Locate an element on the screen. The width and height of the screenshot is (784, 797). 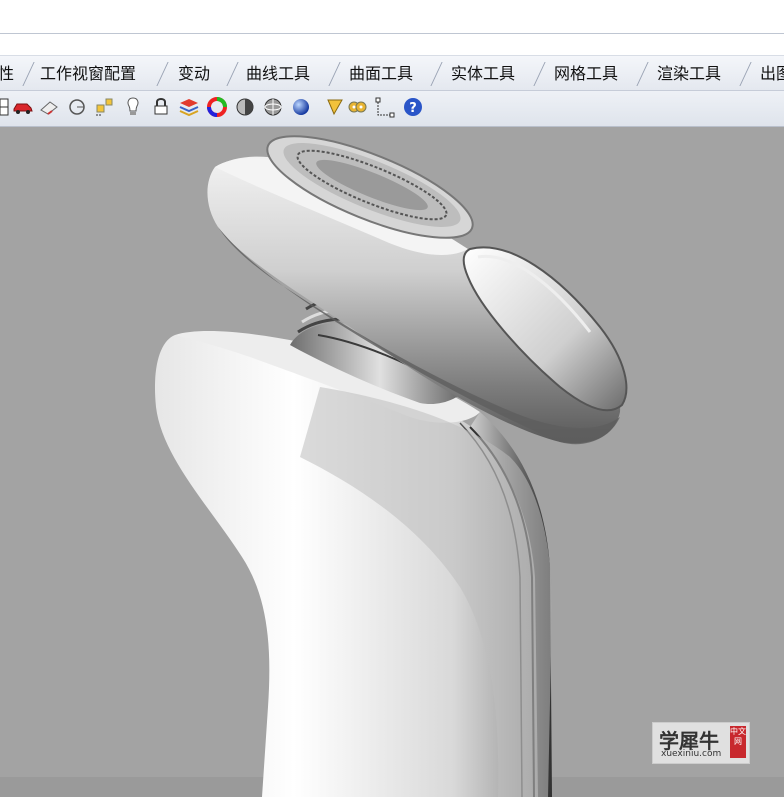
blue-sphere-icon is located at coordinates (301, 107).